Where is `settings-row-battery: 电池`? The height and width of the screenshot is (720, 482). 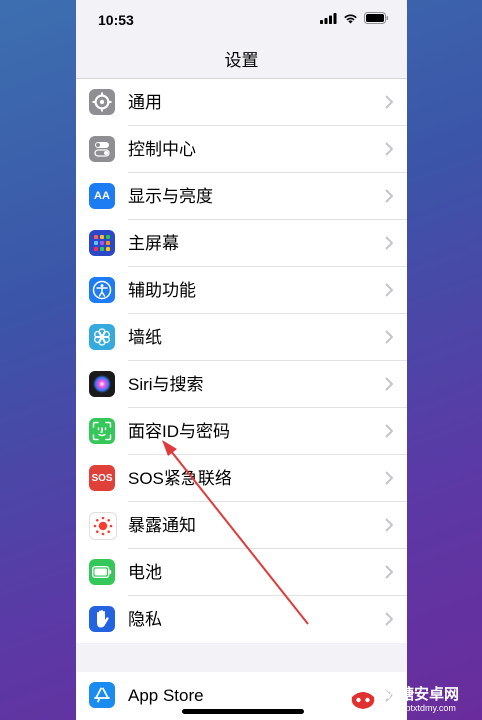 settings-row-battery: 电池 is located at coordinates (241, 572).